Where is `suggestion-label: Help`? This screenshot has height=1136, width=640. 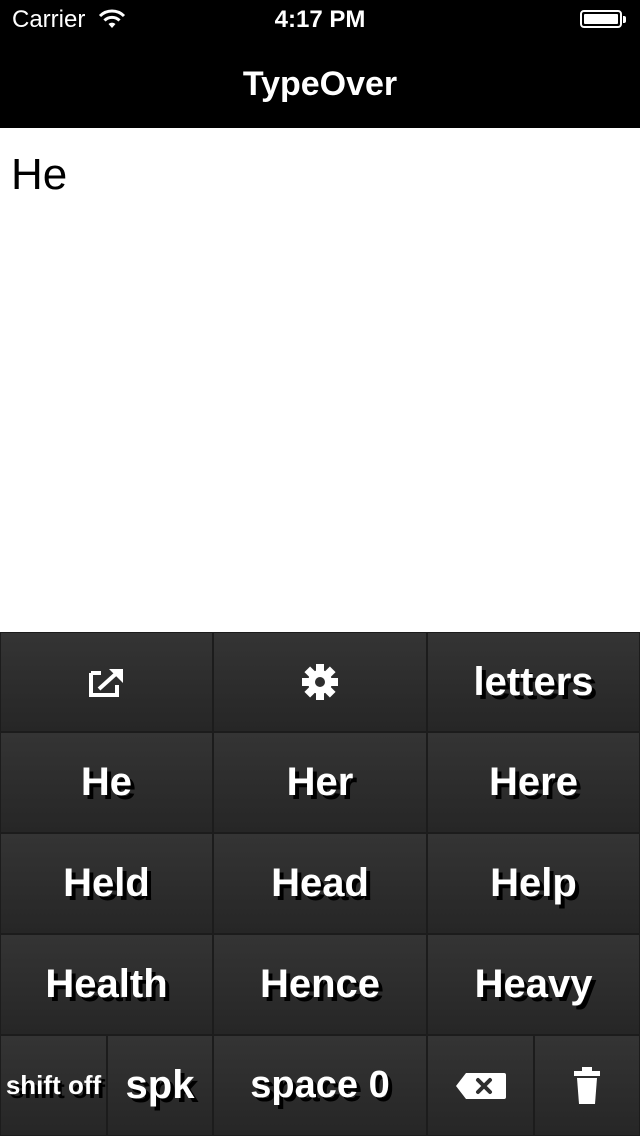
suggestion-label: Help is located at coordinates (533, 883).